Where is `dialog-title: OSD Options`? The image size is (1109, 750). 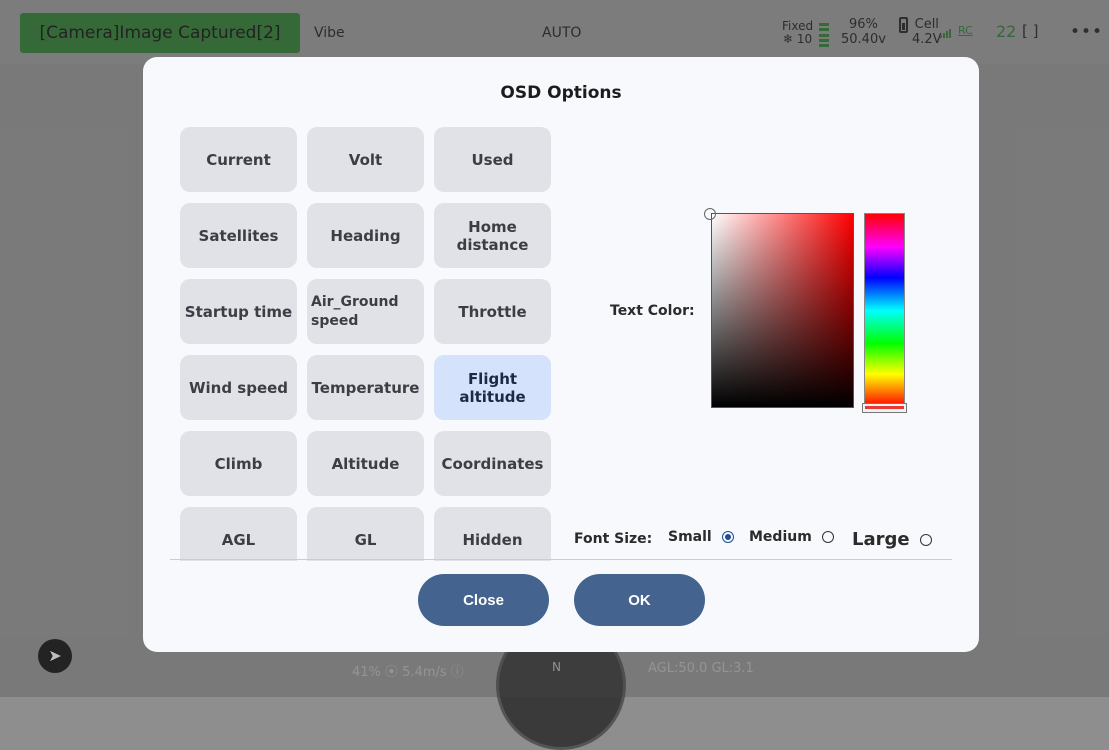
dialog-title: OSD Options is located at coordinates (561, 93).